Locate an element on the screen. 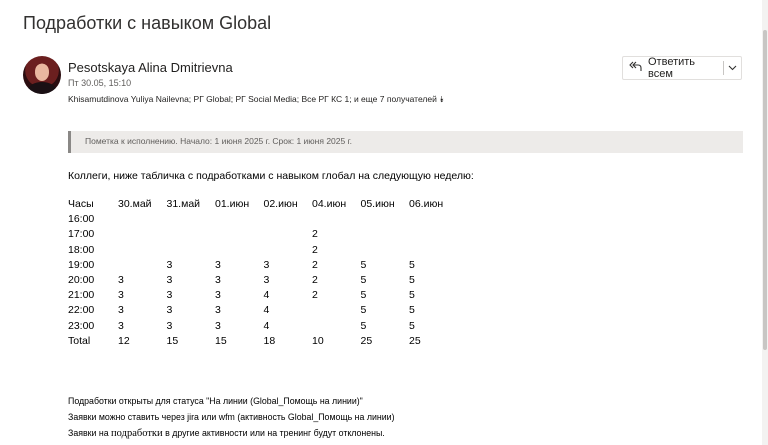 This screenshot has height=445, width=768. table-row: 19:00 3 3 3 2 5 5 is located at coordinates (263, 266).